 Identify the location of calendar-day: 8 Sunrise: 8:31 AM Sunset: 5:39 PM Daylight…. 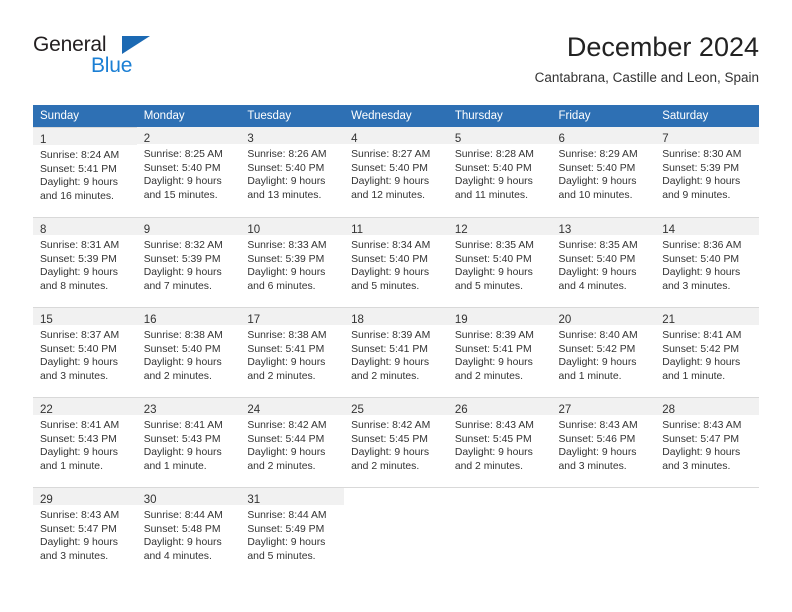
(85, 262).